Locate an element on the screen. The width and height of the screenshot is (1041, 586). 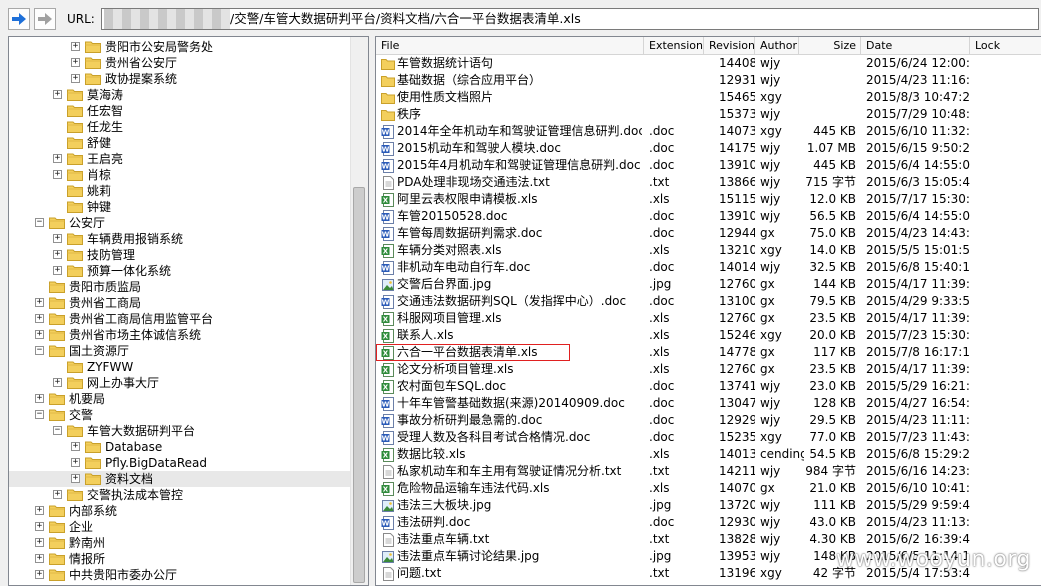
list-item: 基础数据（综合应用平台） 12931 wjy 2015/4/23 11:16:15 is located at coordinates (708, 80).